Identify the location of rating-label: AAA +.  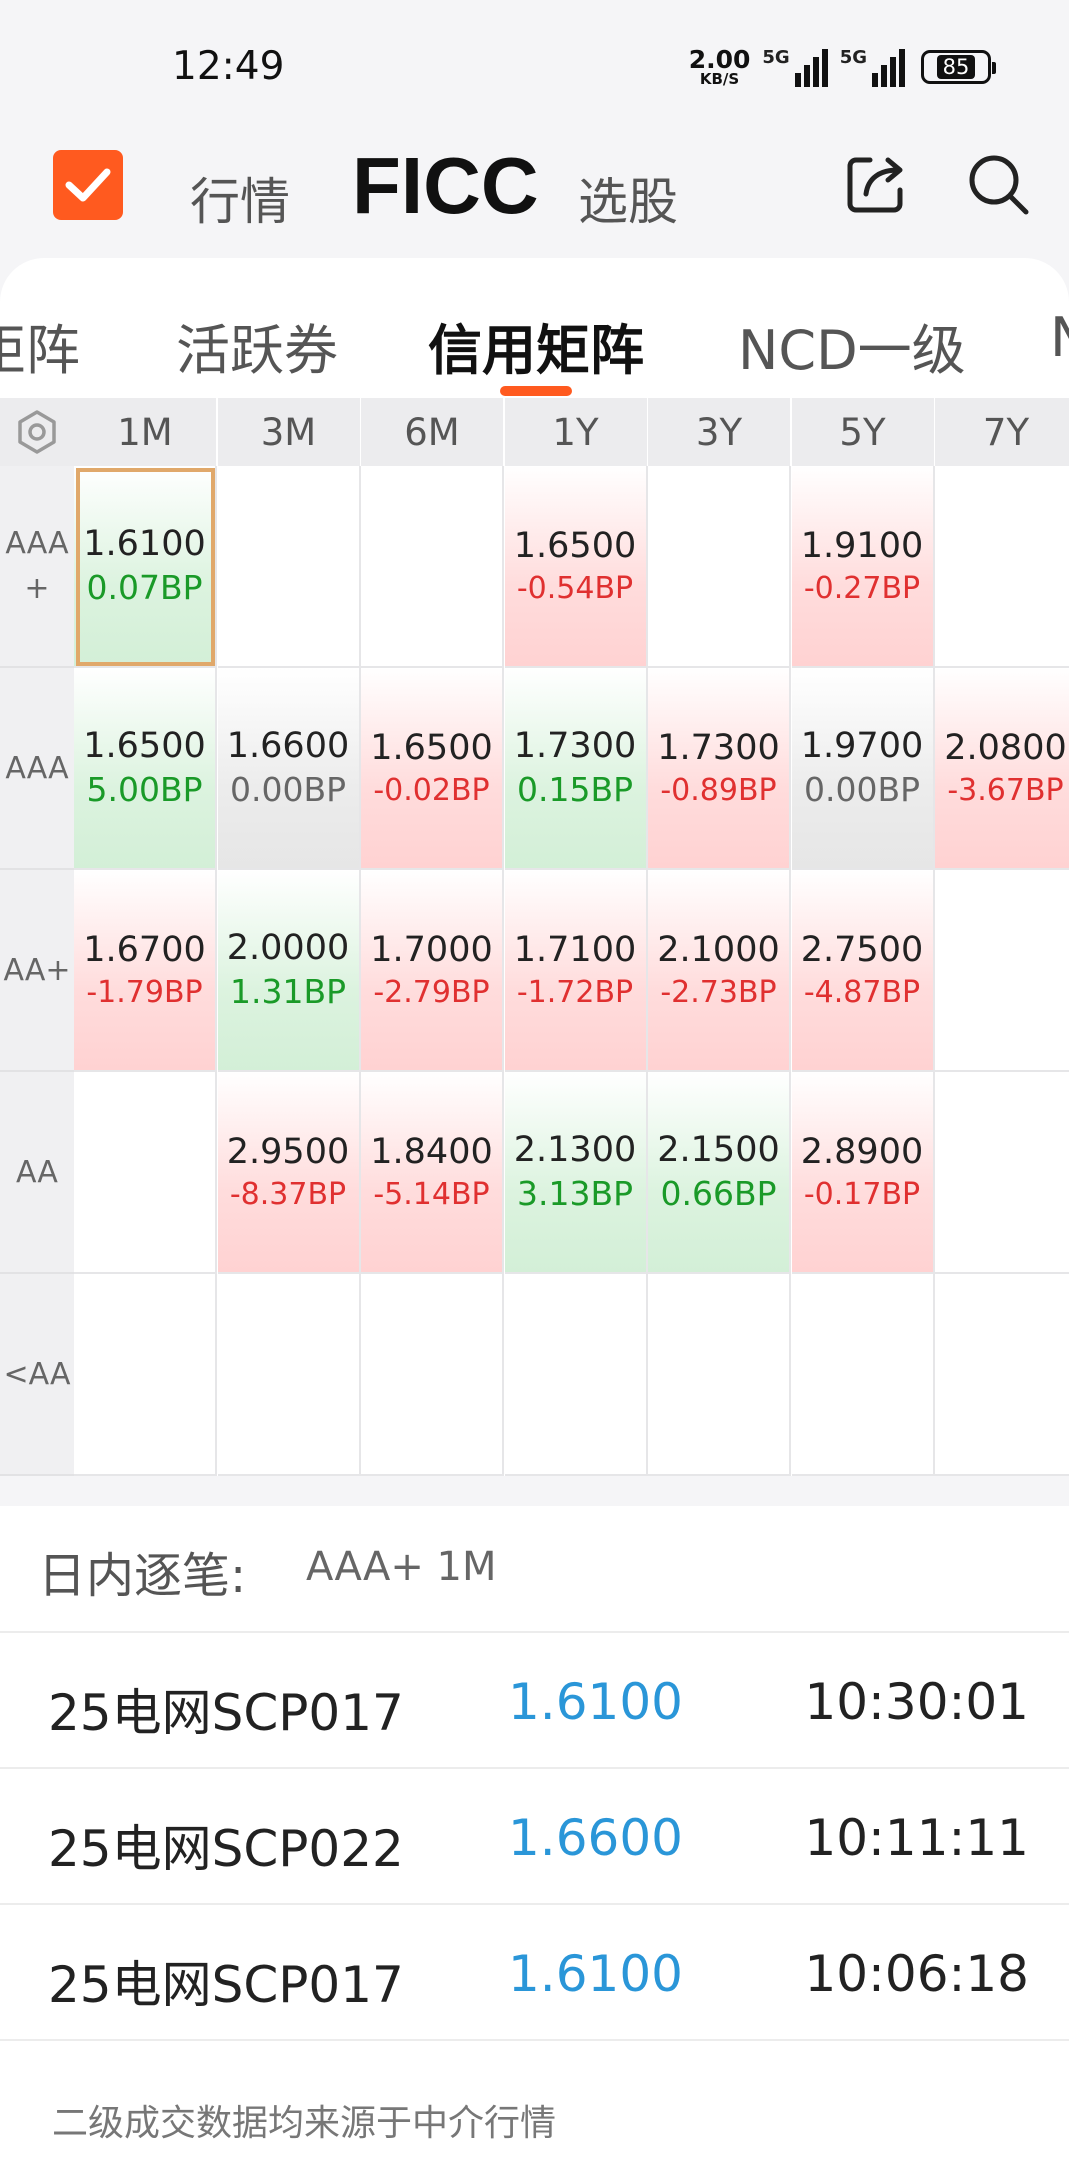
(37, 567).